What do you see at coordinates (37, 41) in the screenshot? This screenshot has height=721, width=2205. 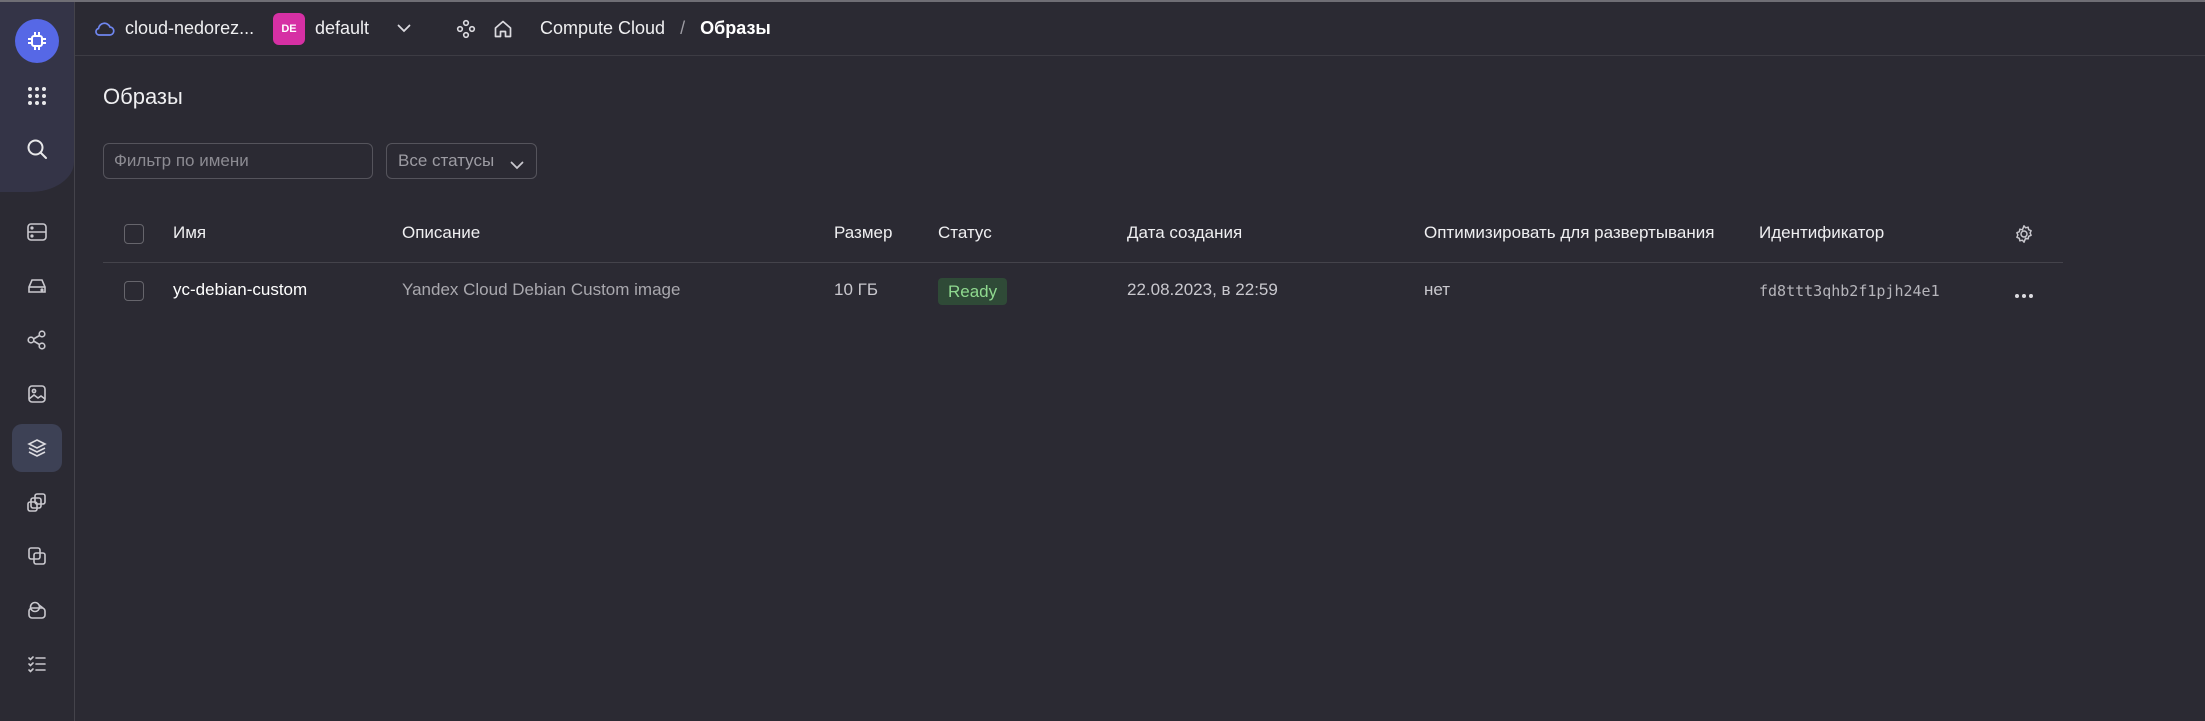 I see `compute-logo-icon` at bounding box center [37, 41].